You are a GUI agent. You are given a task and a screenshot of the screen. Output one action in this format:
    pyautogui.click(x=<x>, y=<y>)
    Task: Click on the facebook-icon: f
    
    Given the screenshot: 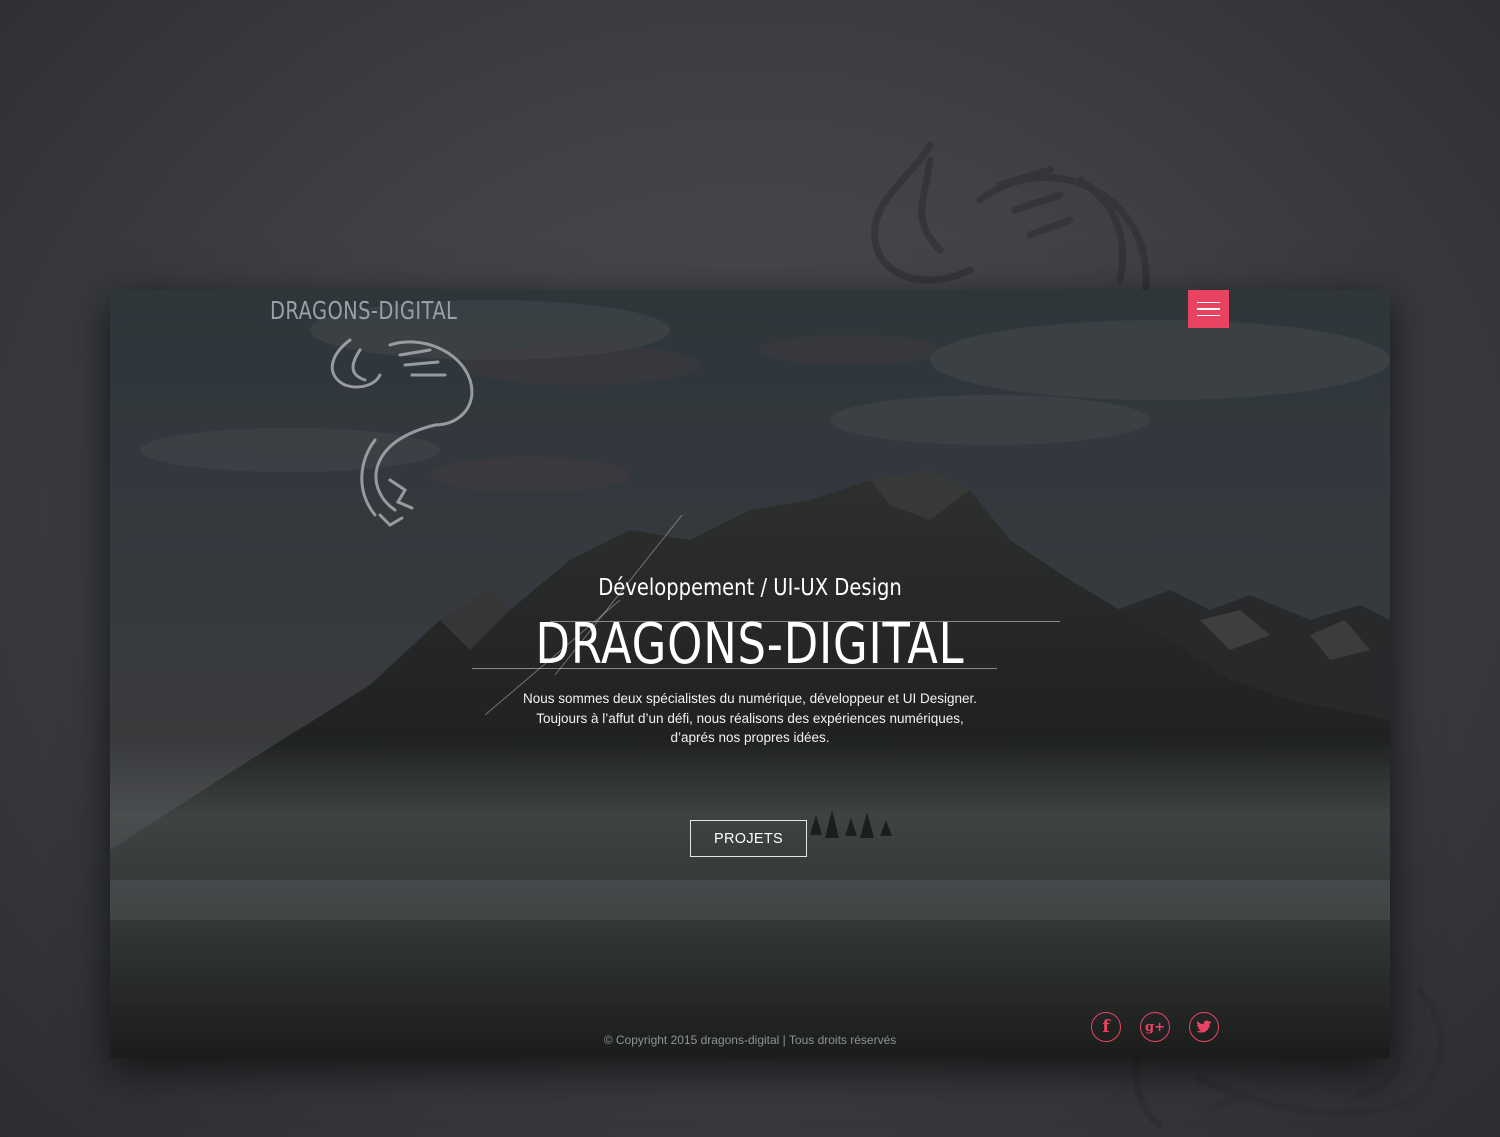 What is the action you would take?
    pyautogui.click(x=1106, y=1027)
    